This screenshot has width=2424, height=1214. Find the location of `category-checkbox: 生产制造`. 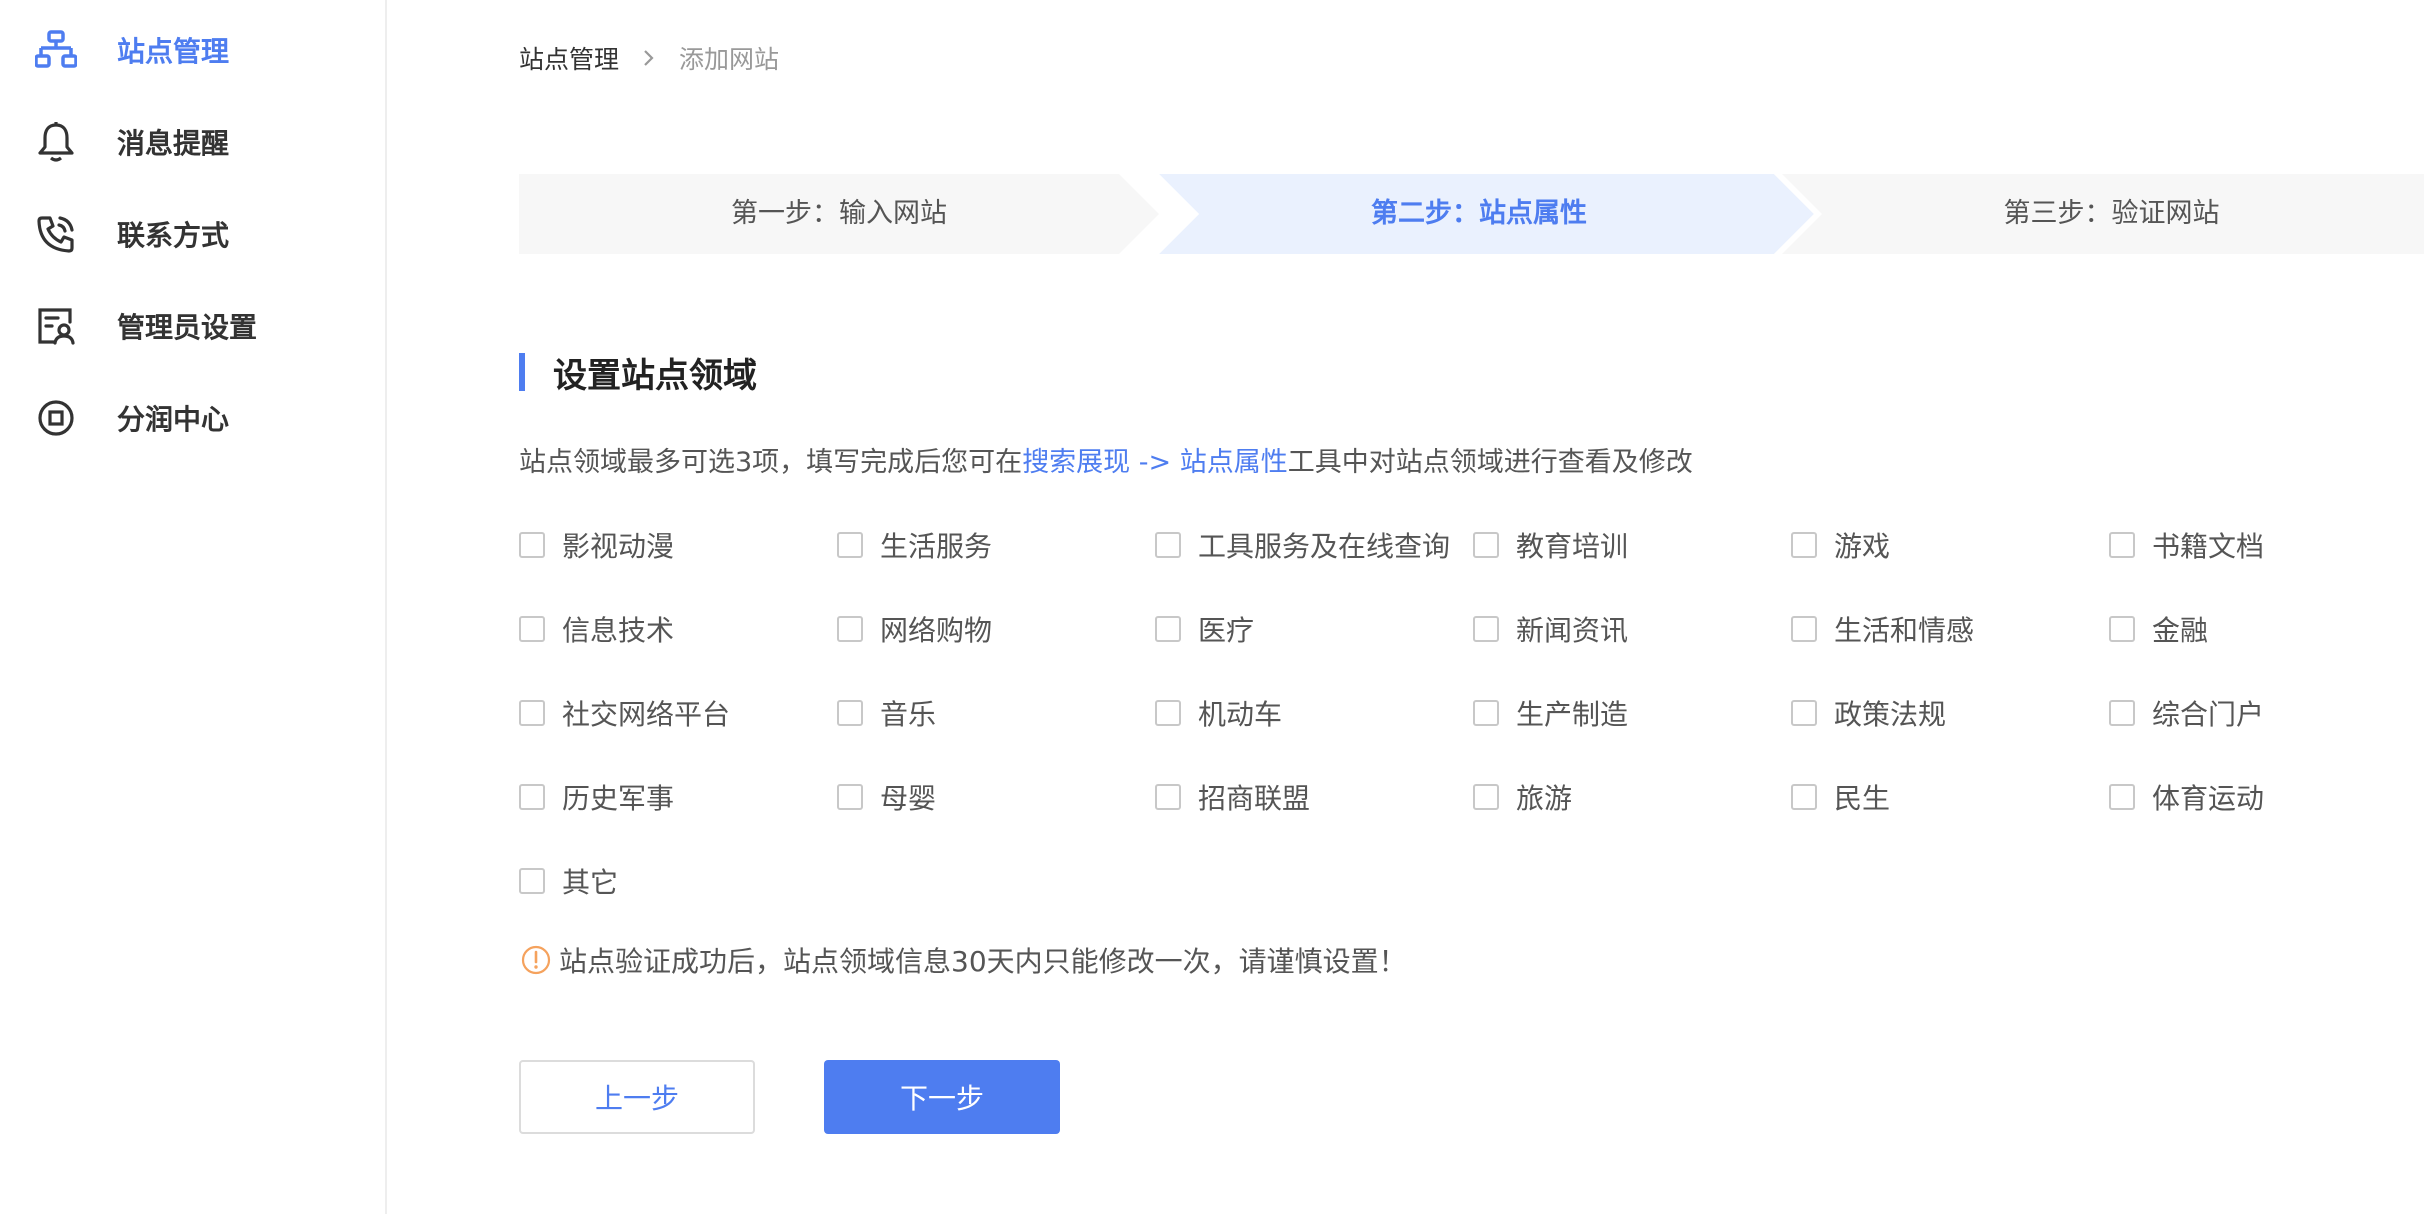

category-checkbox: 生产制造 is located at coordinates (1550, 713).